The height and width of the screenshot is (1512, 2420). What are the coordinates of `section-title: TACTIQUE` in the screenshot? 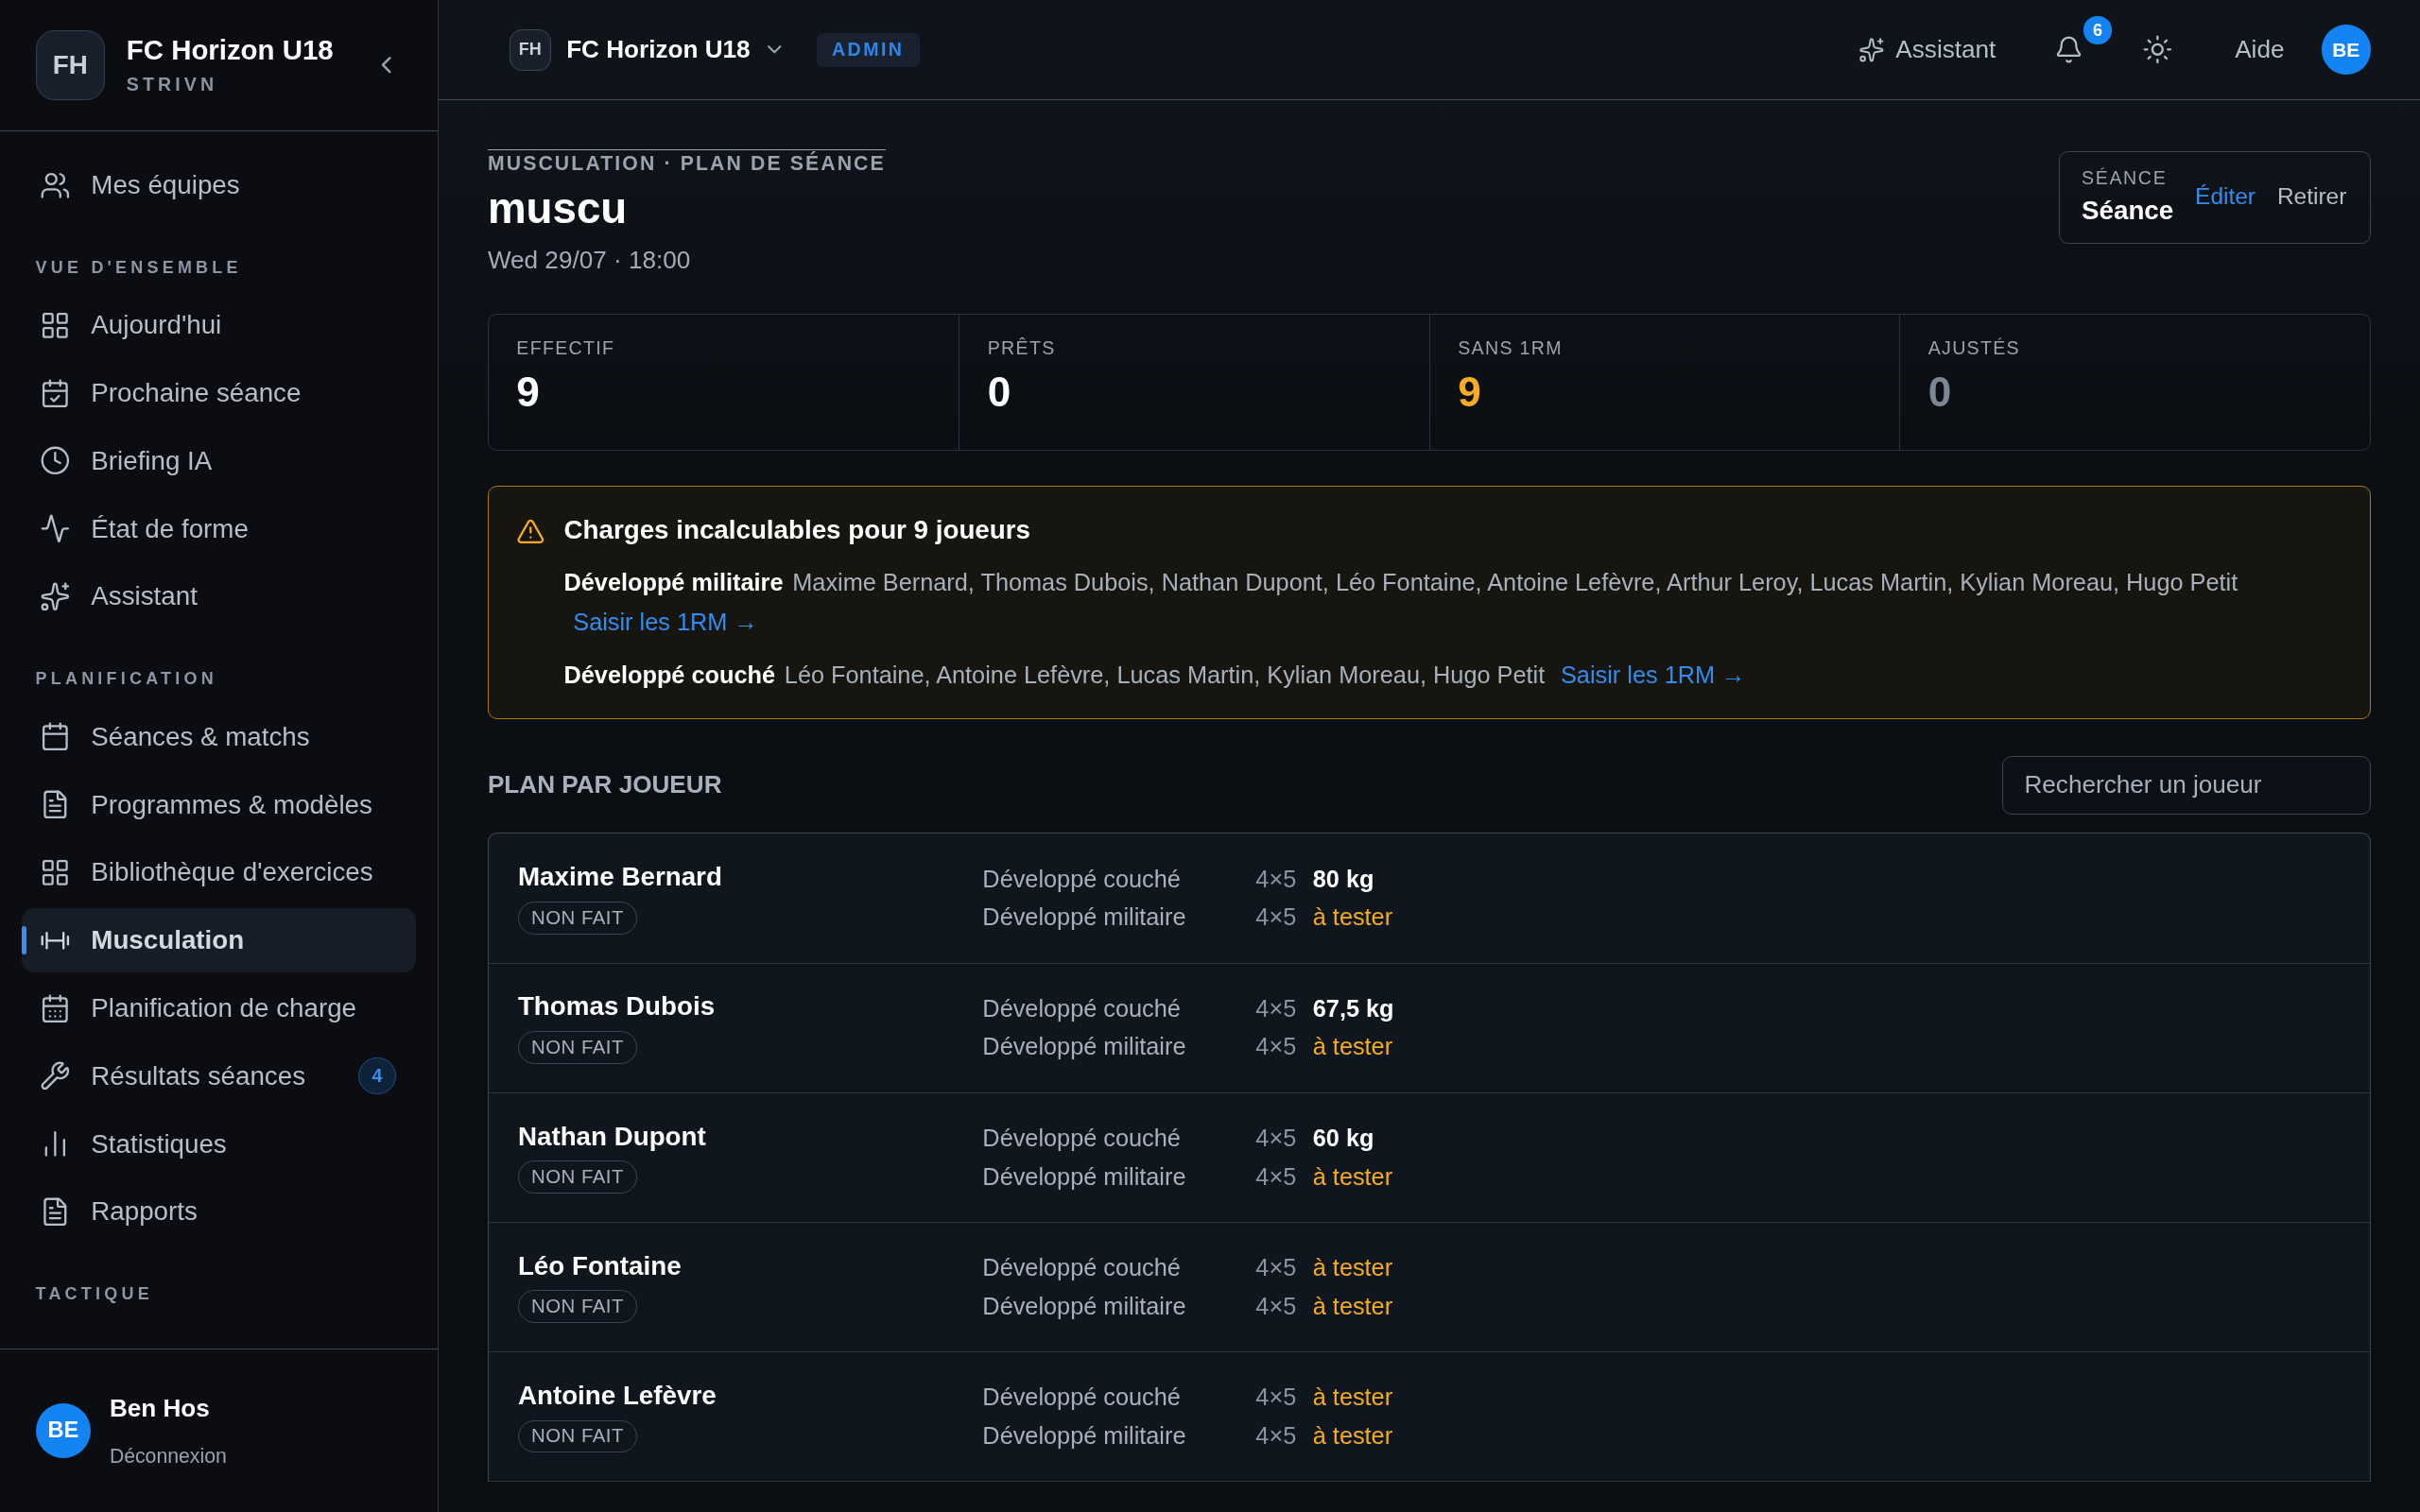 It's located at (94, 1294).